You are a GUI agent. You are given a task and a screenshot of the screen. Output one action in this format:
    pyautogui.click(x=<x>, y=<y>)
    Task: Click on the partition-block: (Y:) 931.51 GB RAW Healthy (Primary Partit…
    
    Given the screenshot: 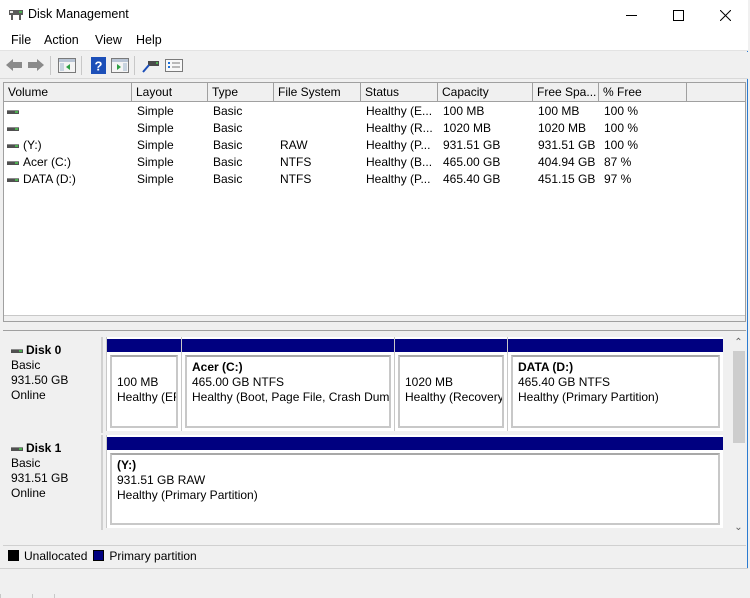 What is the action you would take?
    pyautogui.click(x=414, y=481)
    